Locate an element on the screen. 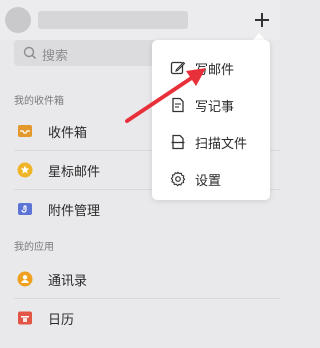 The height and width of the screenshot is (348, 320). top-bar is located at coordinates (140, 20).